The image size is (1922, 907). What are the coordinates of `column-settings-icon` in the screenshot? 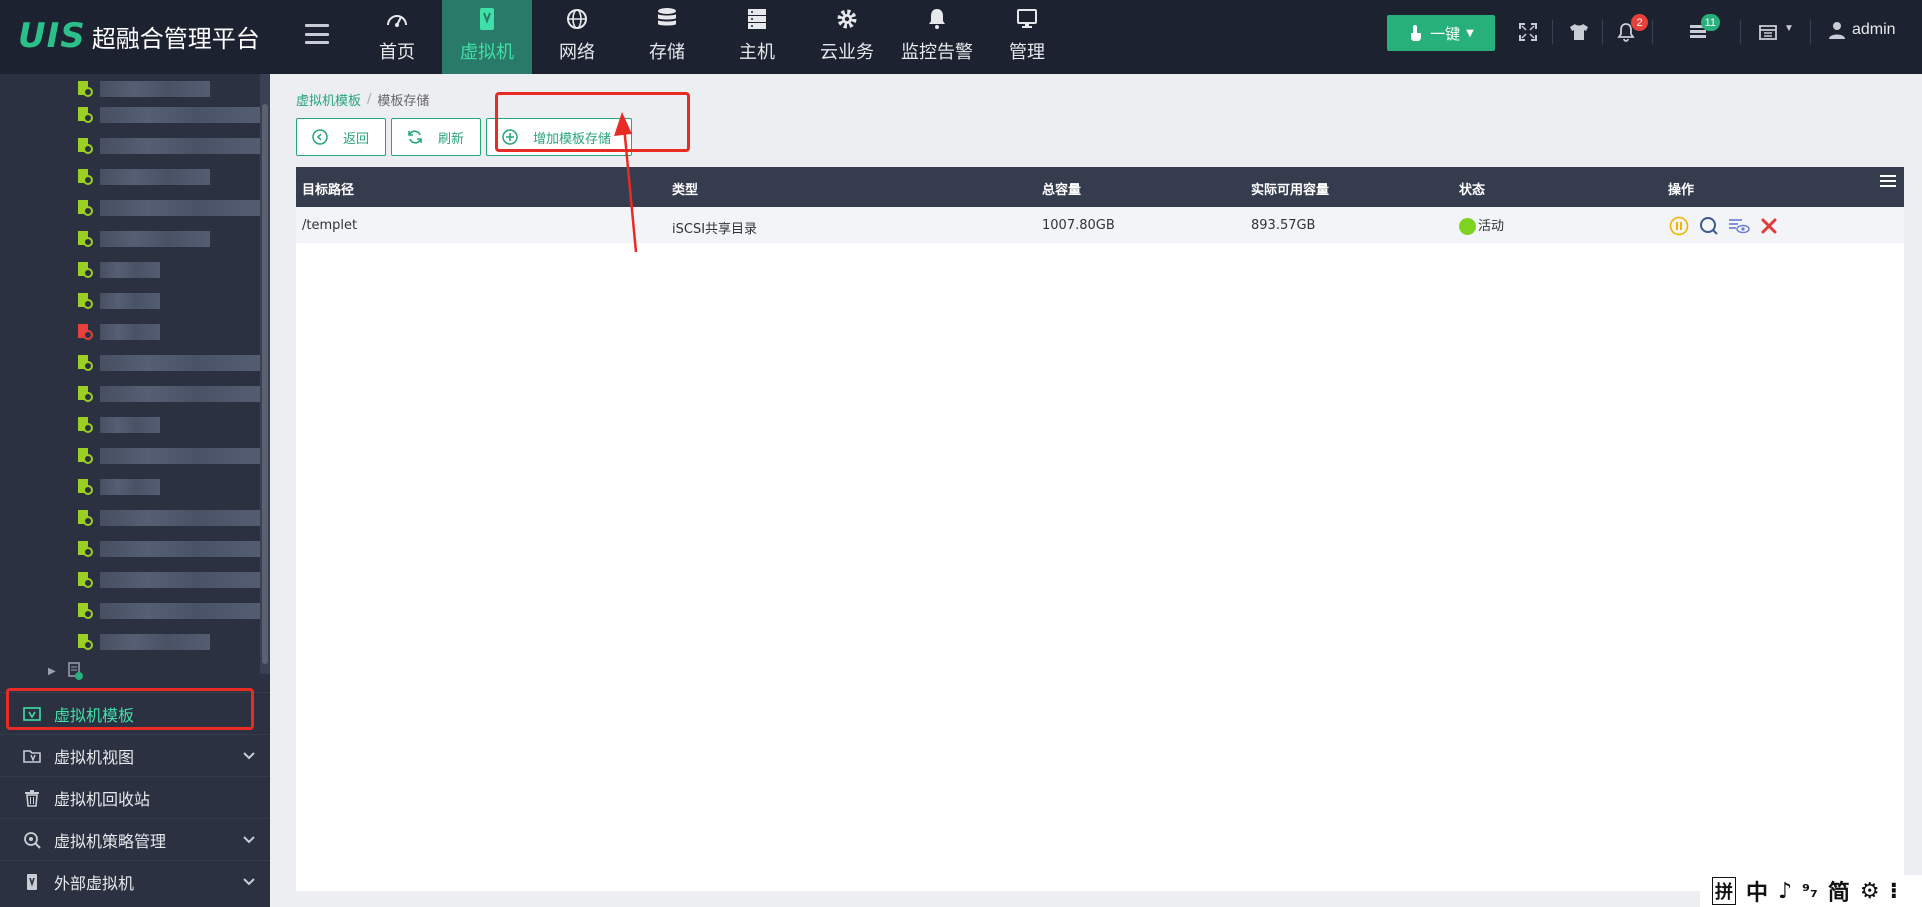 It's located at (1888, 181).